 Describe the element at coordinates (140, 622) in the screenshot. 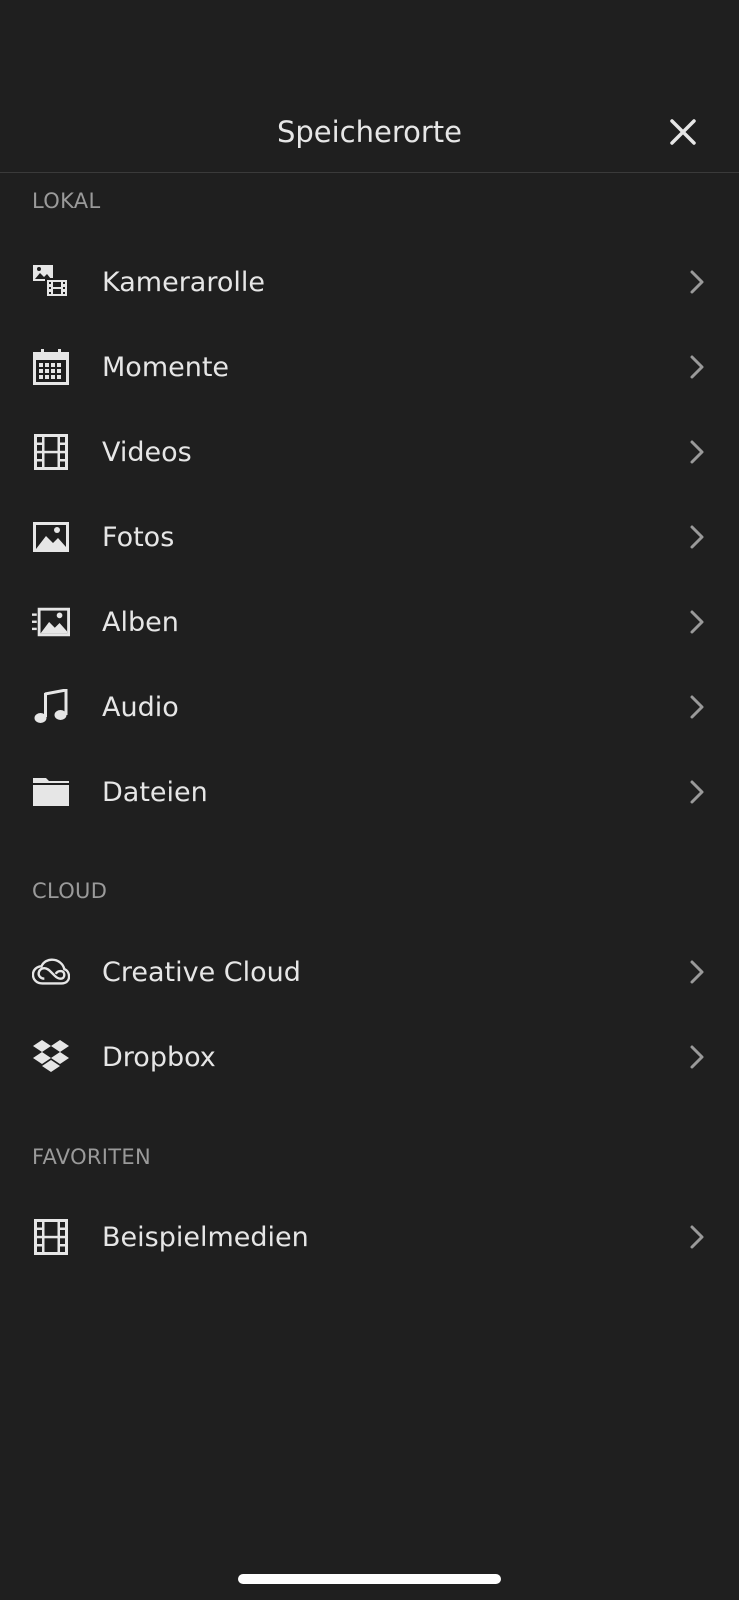

I see `location-item-label: Alben` at that location.